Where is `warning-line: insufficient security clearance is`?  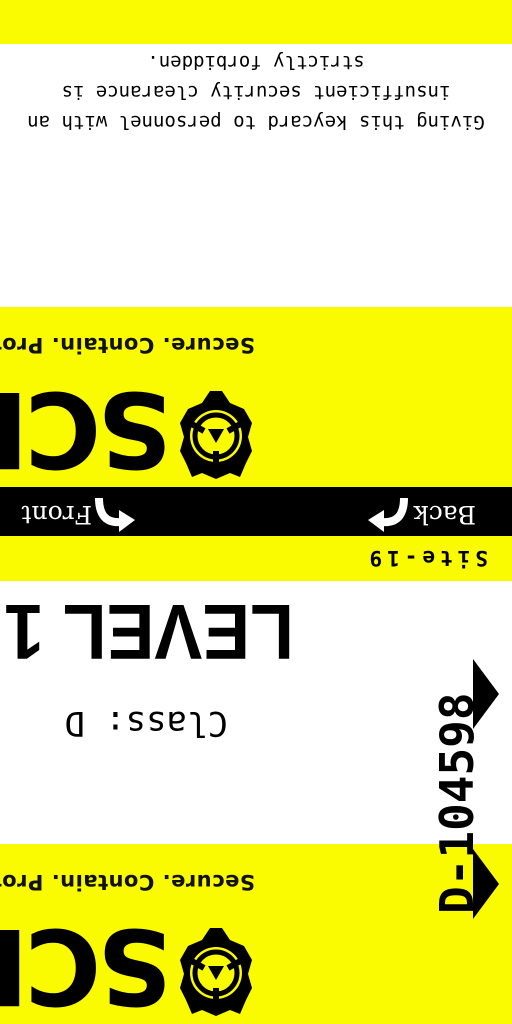 warning-line: insufficient security clearance is is located at coordinates (256, 92).